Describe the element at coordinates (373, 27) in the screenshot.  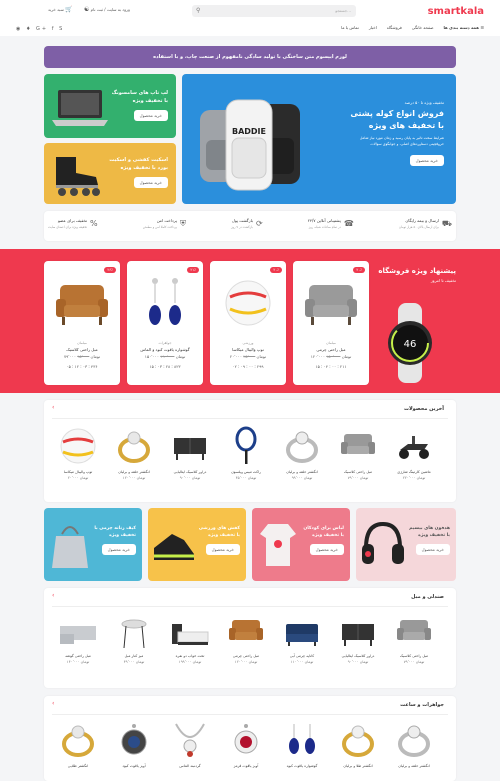
I see `nav-news: اخبار` at that location.